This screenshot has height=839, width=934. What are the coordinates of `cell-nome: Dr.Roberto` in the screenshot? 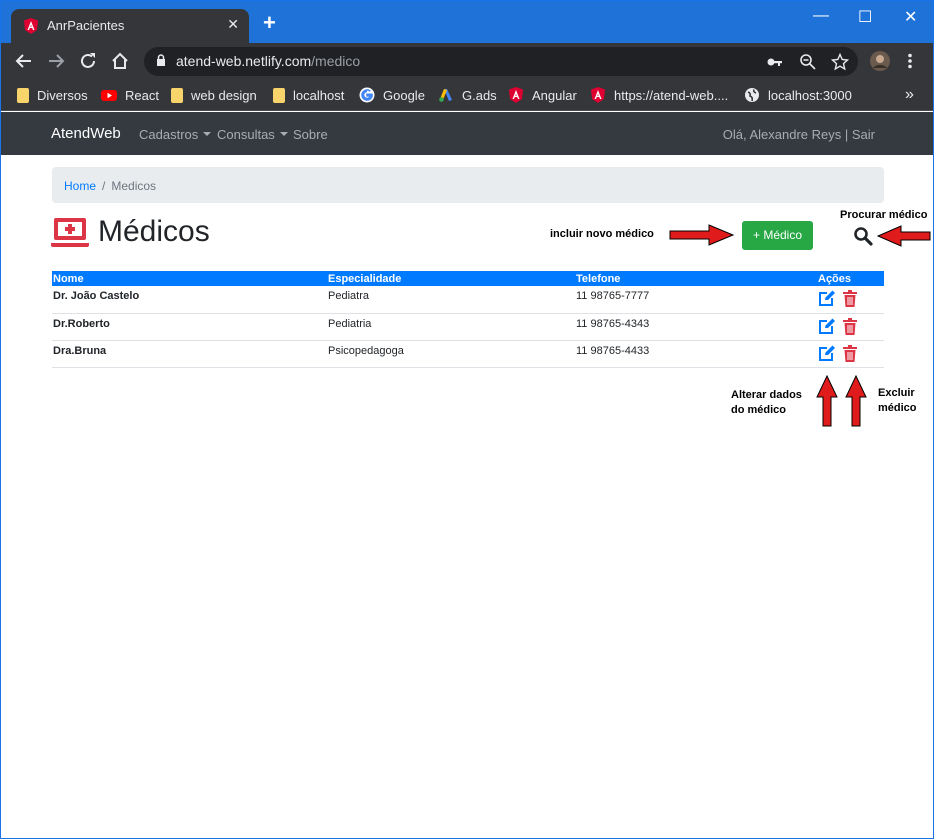 It's located at (189, 327).